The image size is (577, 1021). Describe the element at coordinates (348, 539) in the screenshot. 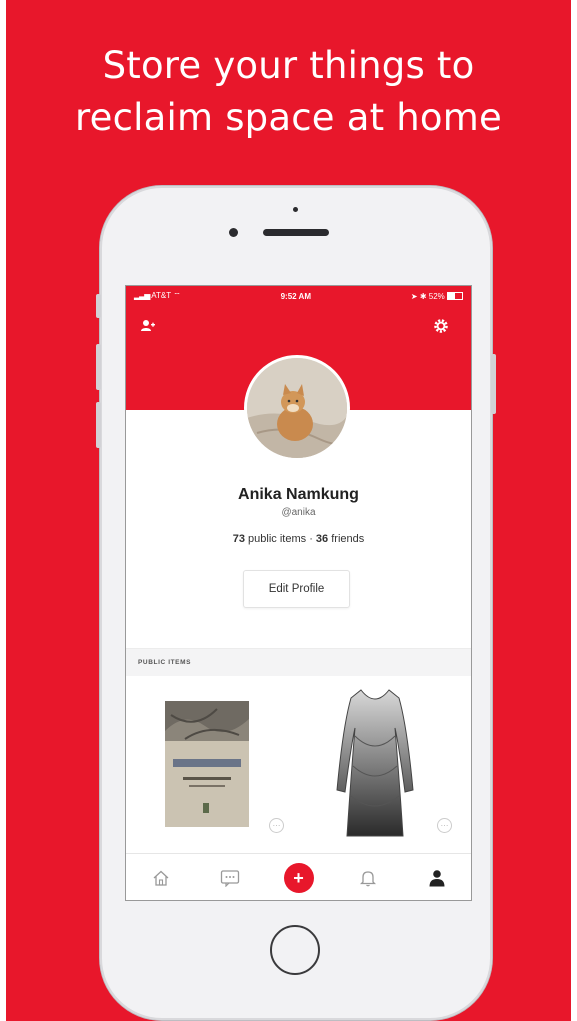

I see `friends-label: friends` at that location.